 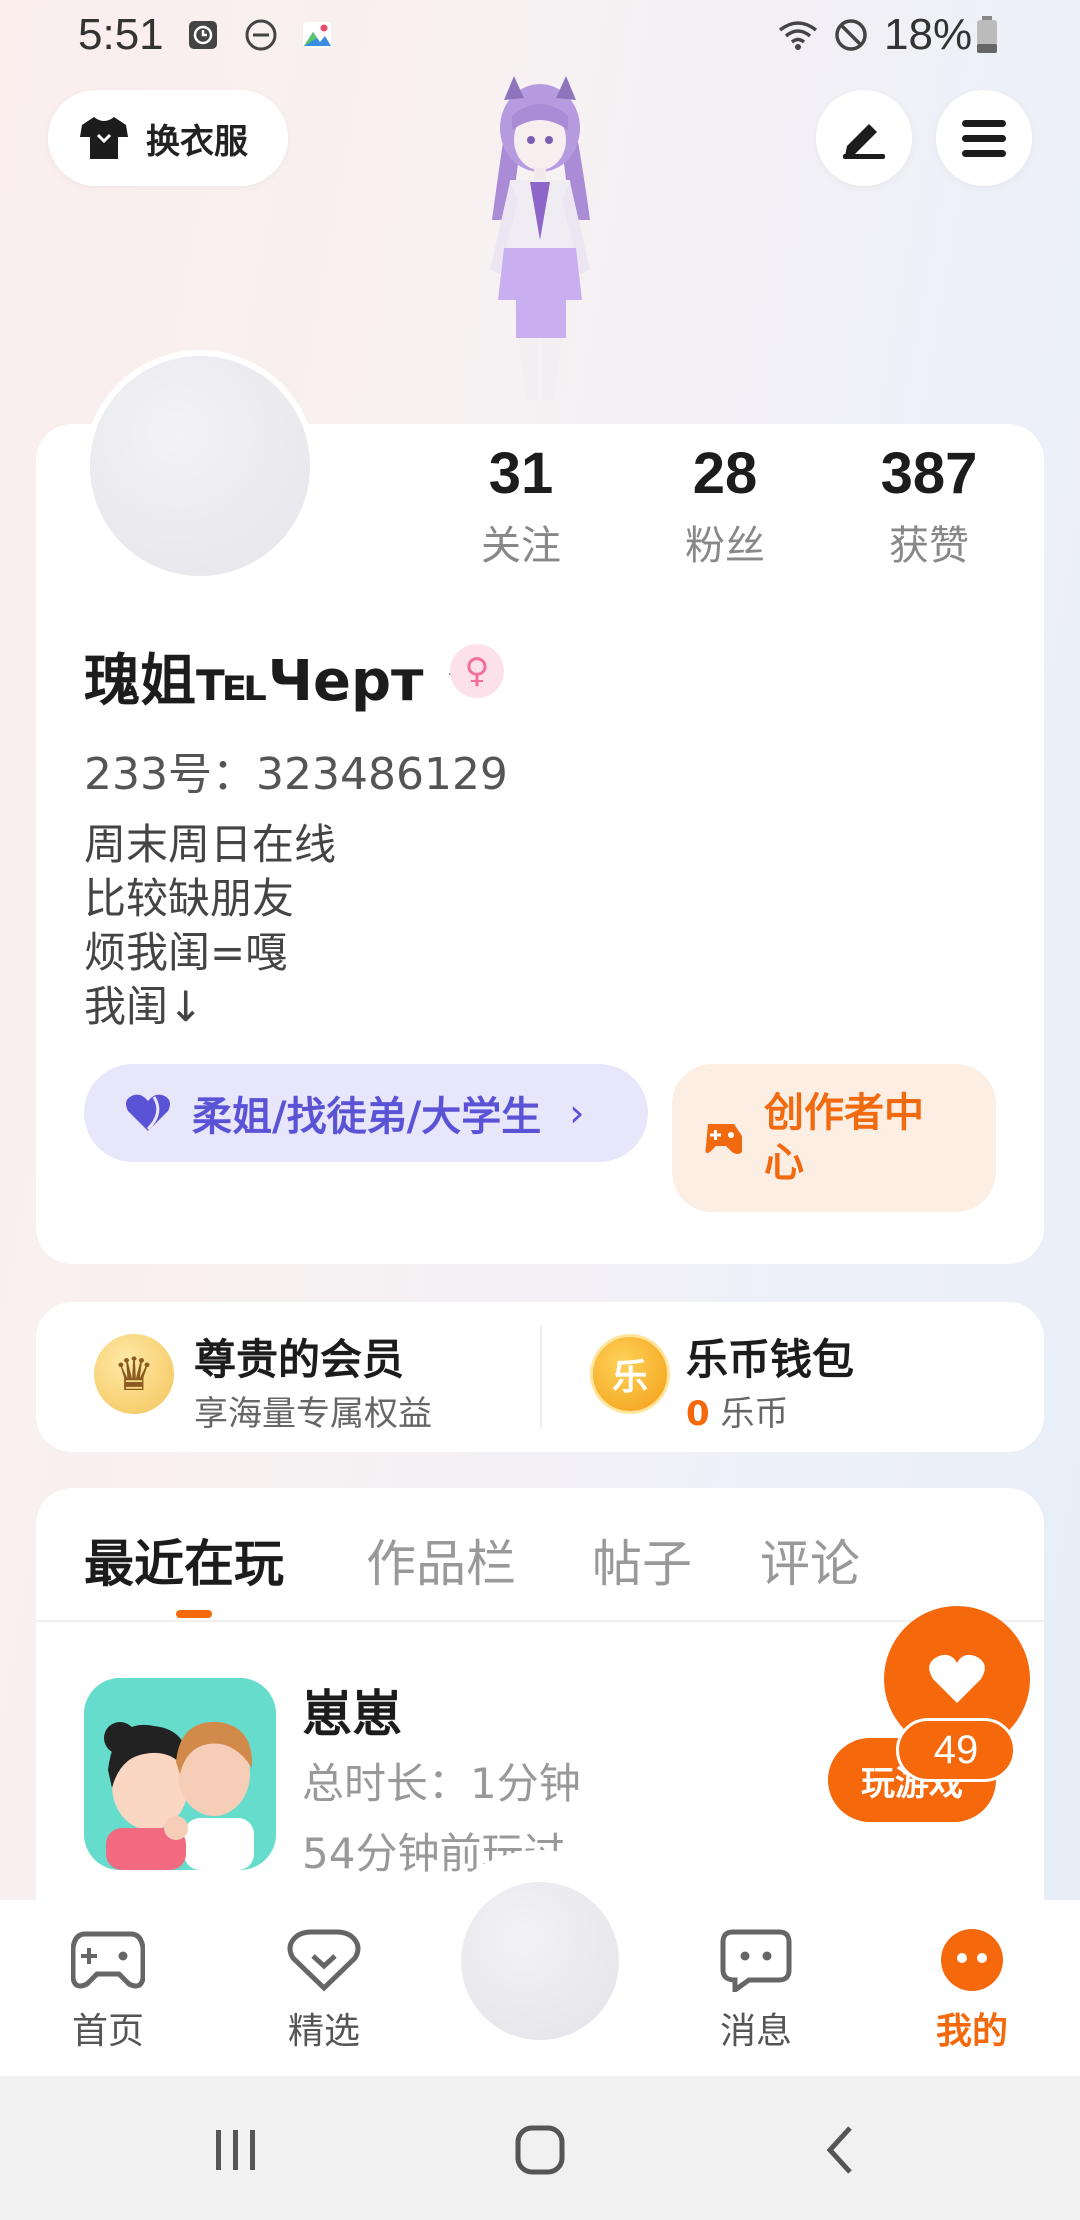 What do you see at coordinates (441, 1783) in the screenshot?
I see `game-duration: 总时长：1分钟` at bounding box center [441, 1783].